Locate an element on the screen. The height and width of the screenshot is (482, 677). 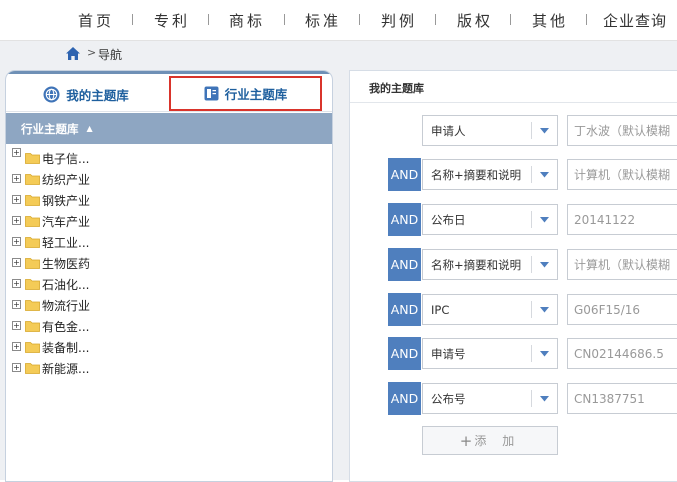
home-icon is located at coordinates (73, 53).